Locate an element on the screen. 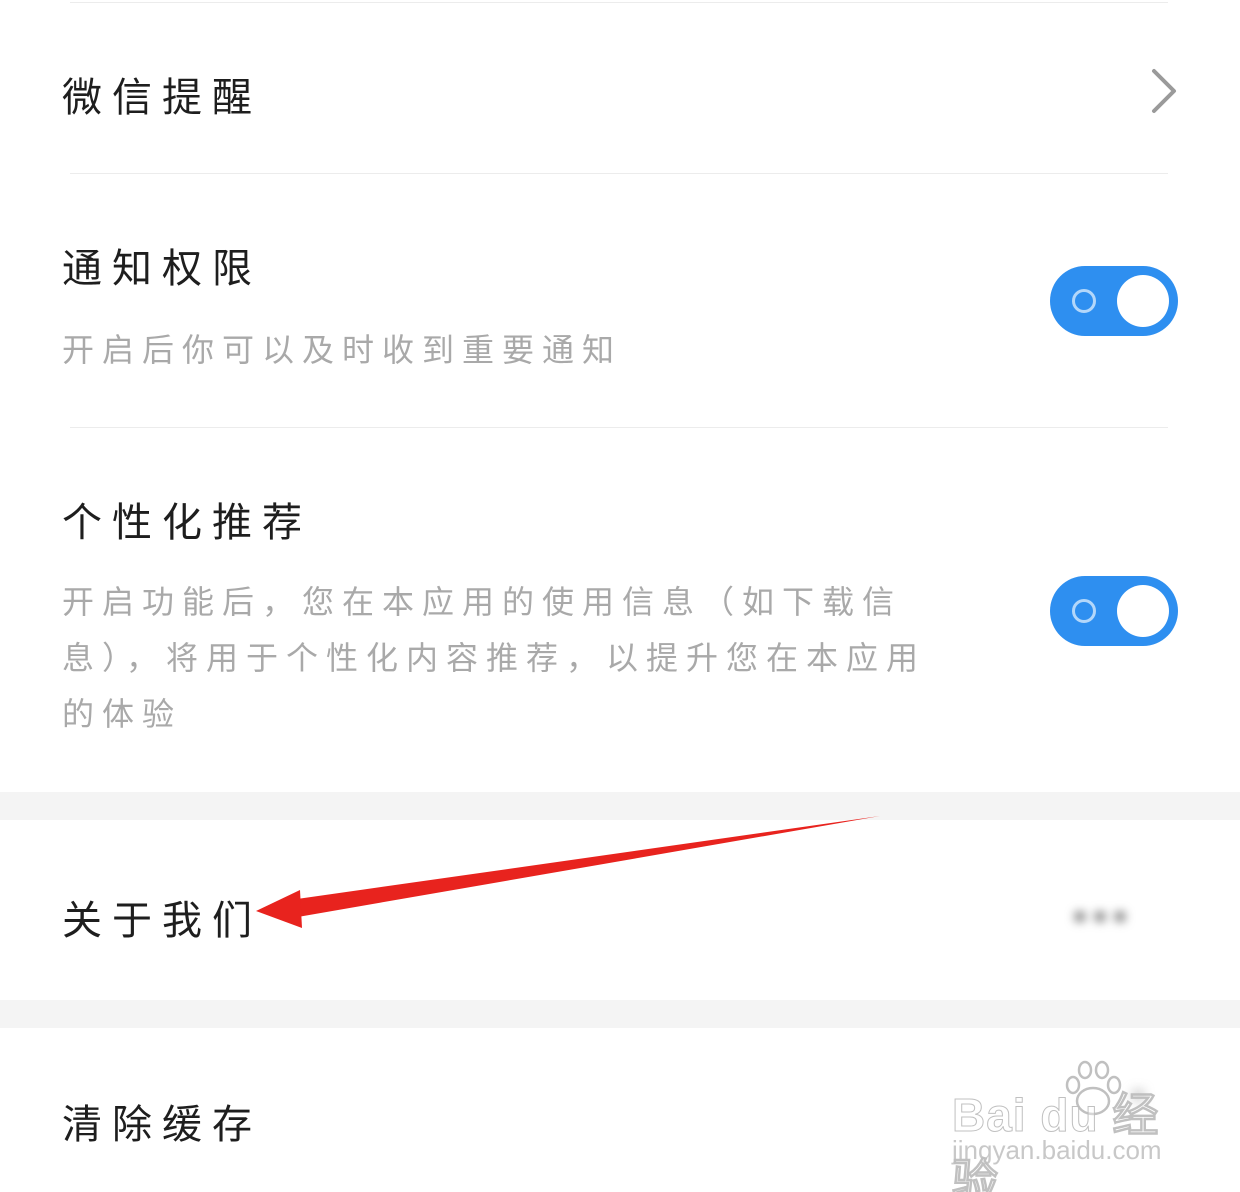 The height and width of the screenshot is (1192, 1240). wechat-reminder-title: 微信提醒 is located at coordinates (162, 98).